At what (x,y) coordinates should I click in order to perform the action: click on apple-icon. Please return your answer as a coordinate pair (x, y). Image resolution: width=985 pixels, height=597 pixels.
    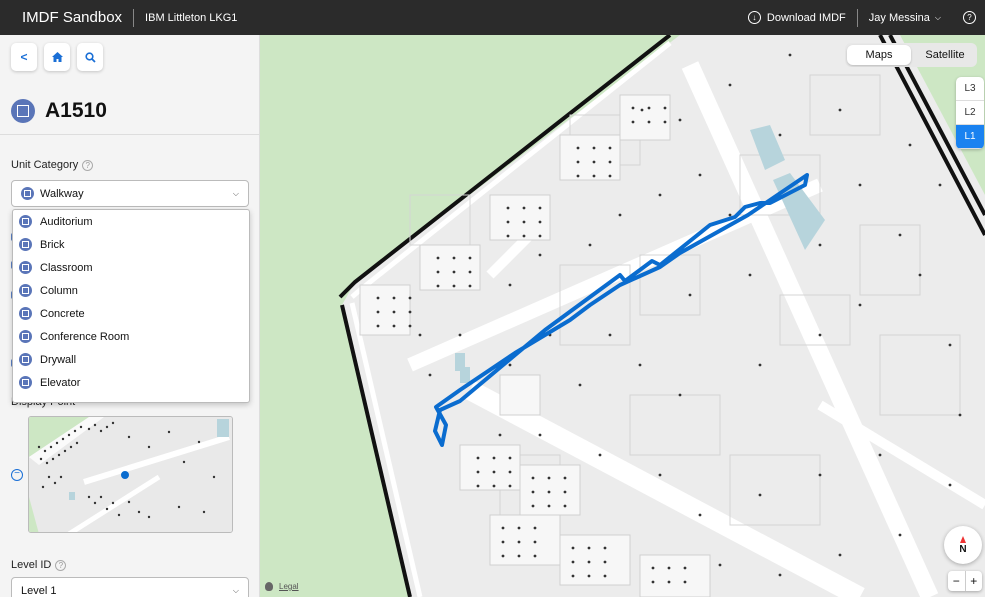
    Looking at the image, I should click on (269, 586).